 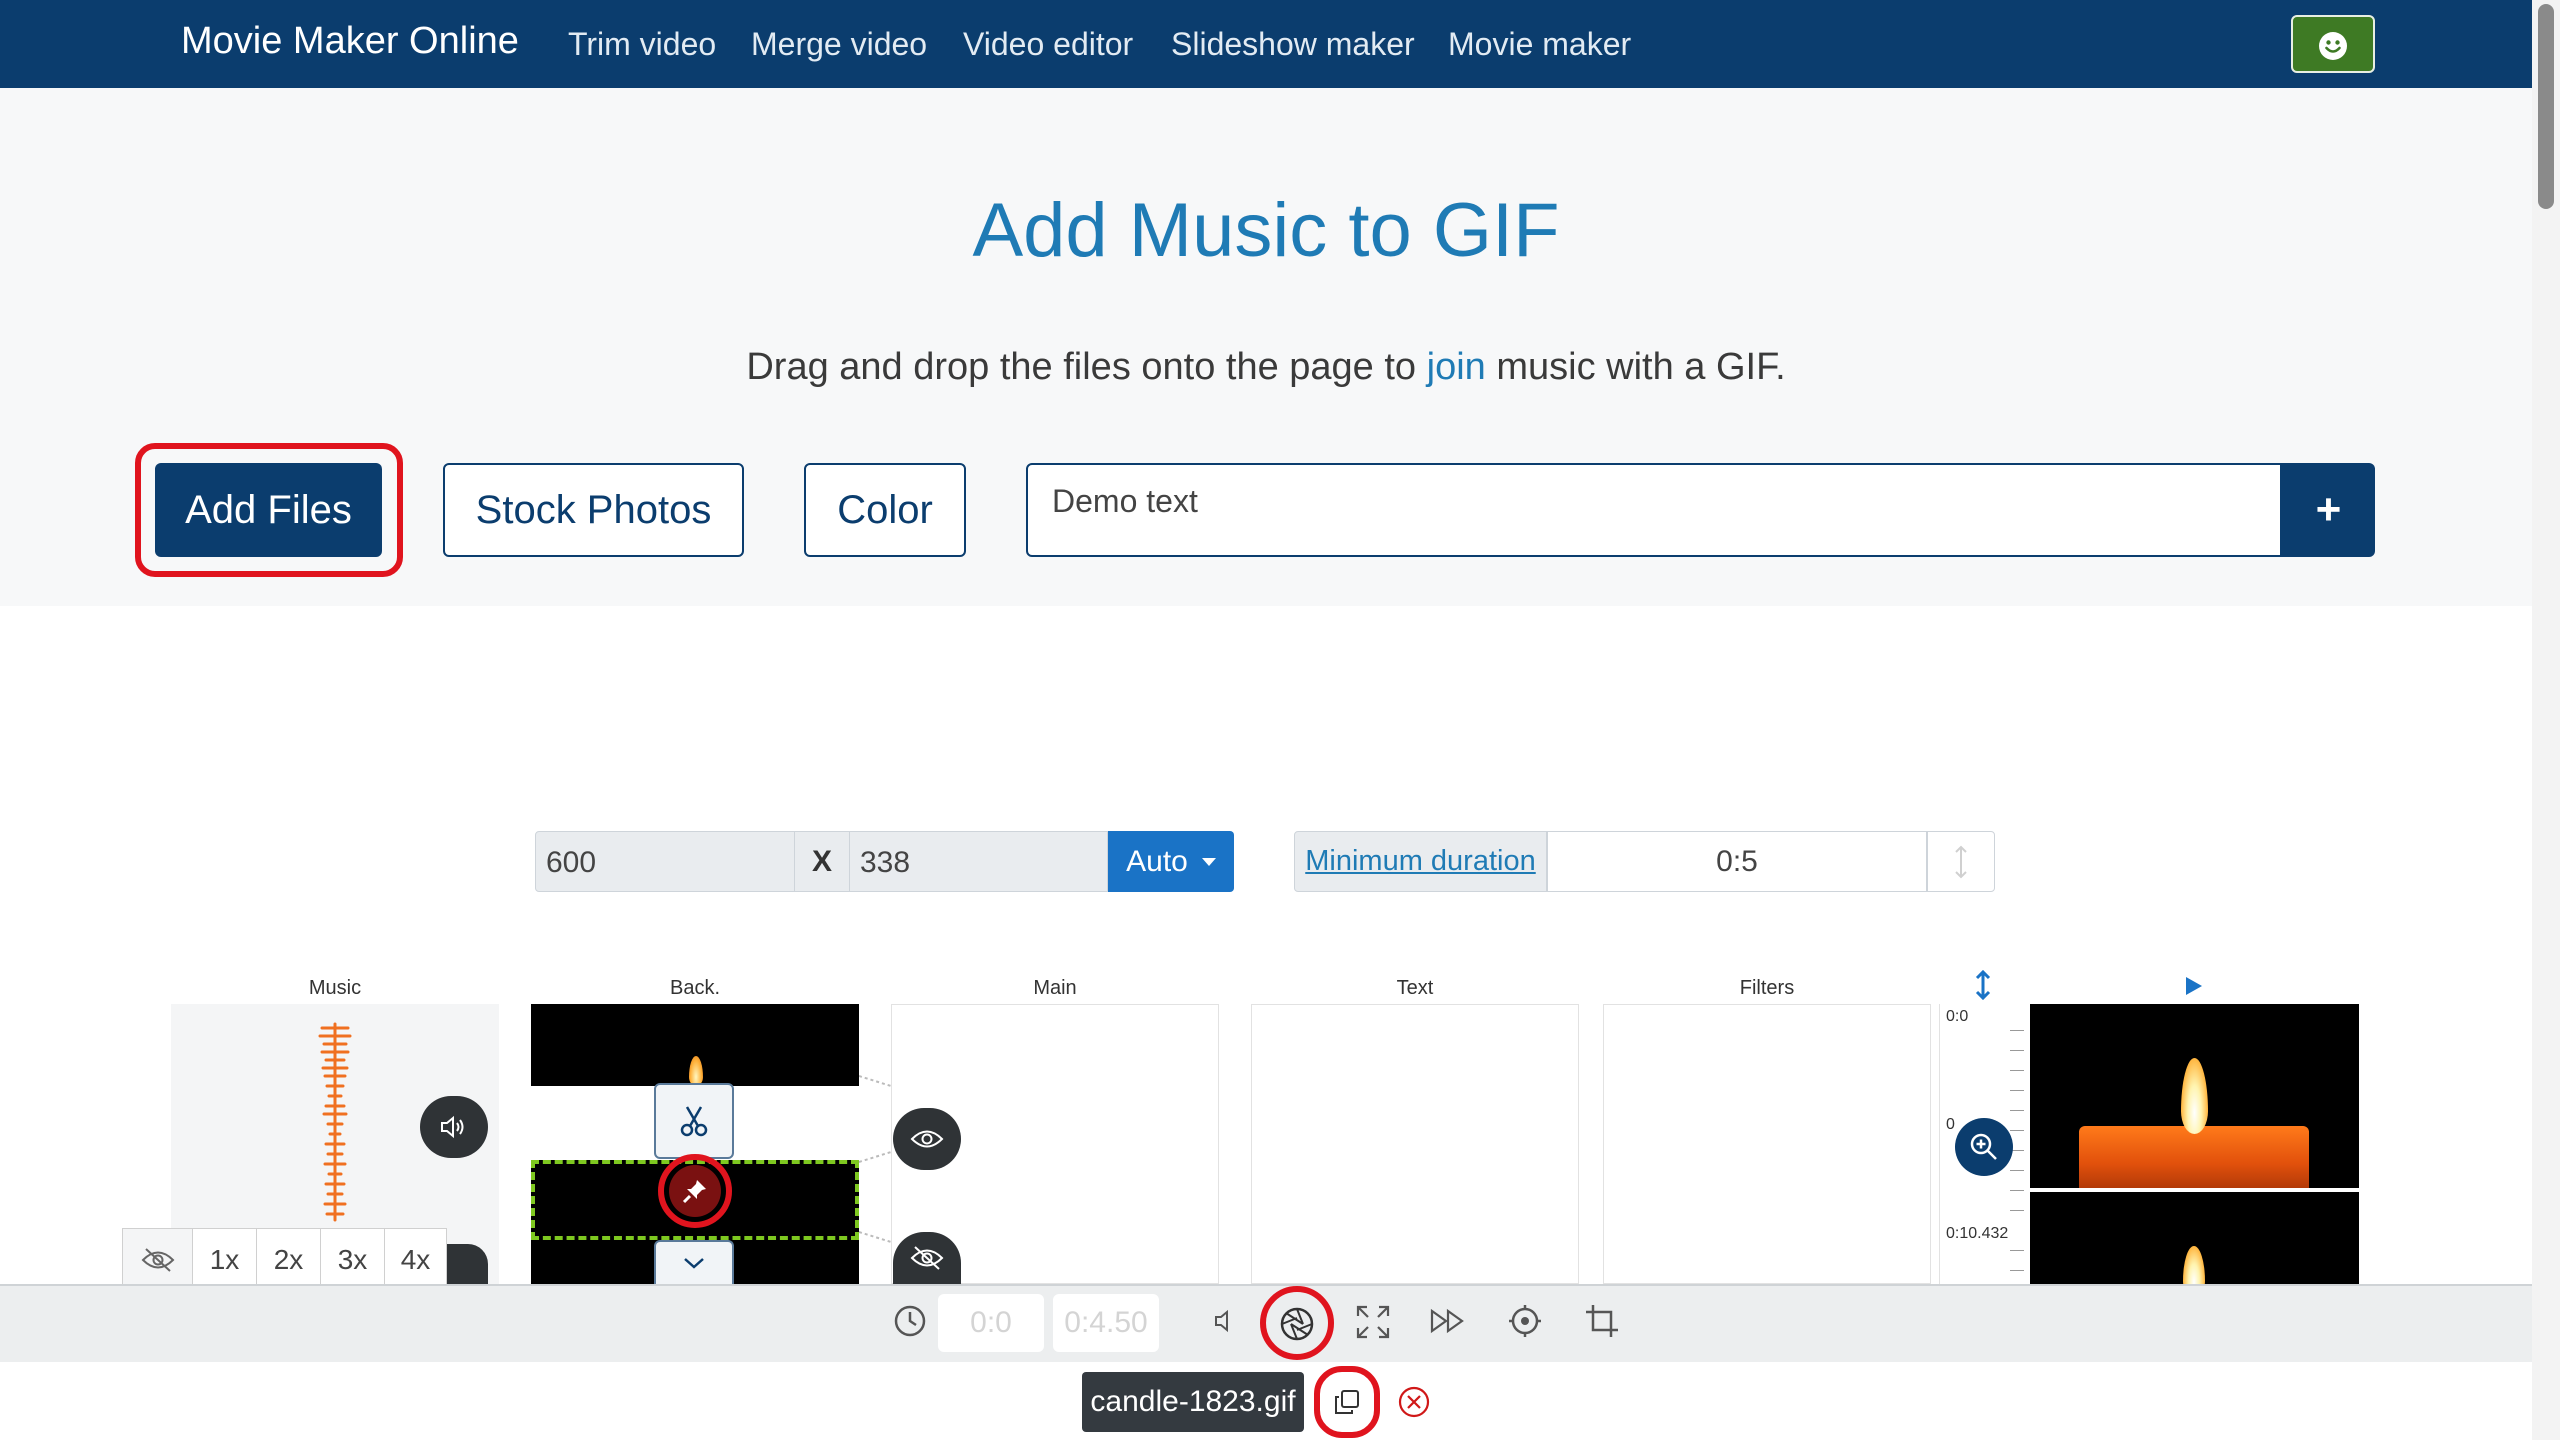 I want to click on pushpin-icon, so click(x=694, y=1192).